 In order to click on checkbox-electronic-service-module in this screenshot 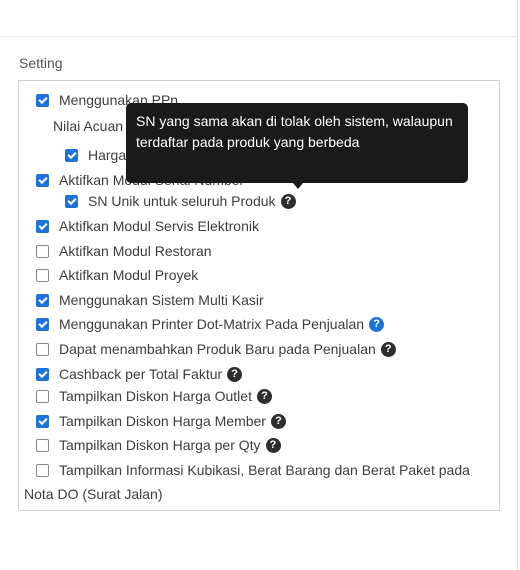, I will do `click(42, 226)`.